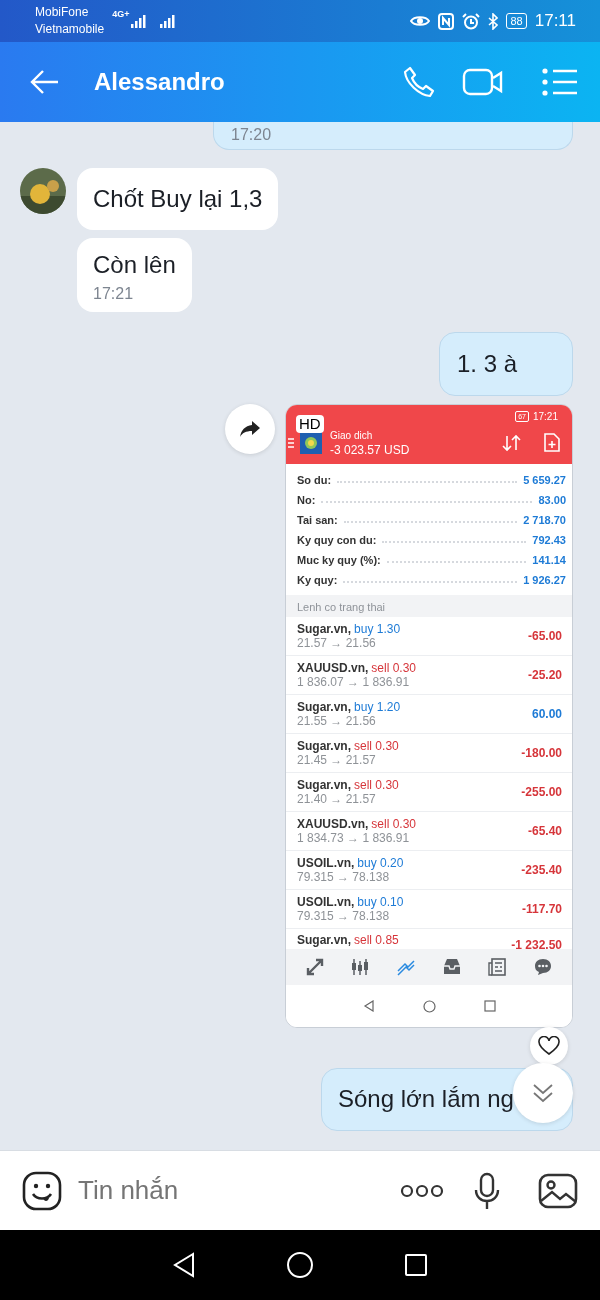 This screenshot has width=600, height=1300. What do you see at coordinates (536, 943) in the screenshot?
I see `order-profit: -1 232.50` at bounding box center [536, 943].